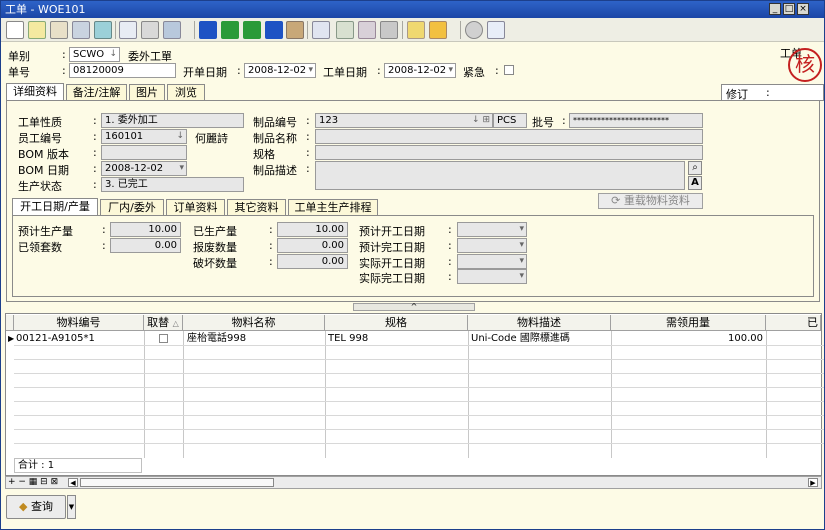 Image resolution: width=825 pixels, height=530 pixels. I want to click on close-button: ×, so click(803, 9).